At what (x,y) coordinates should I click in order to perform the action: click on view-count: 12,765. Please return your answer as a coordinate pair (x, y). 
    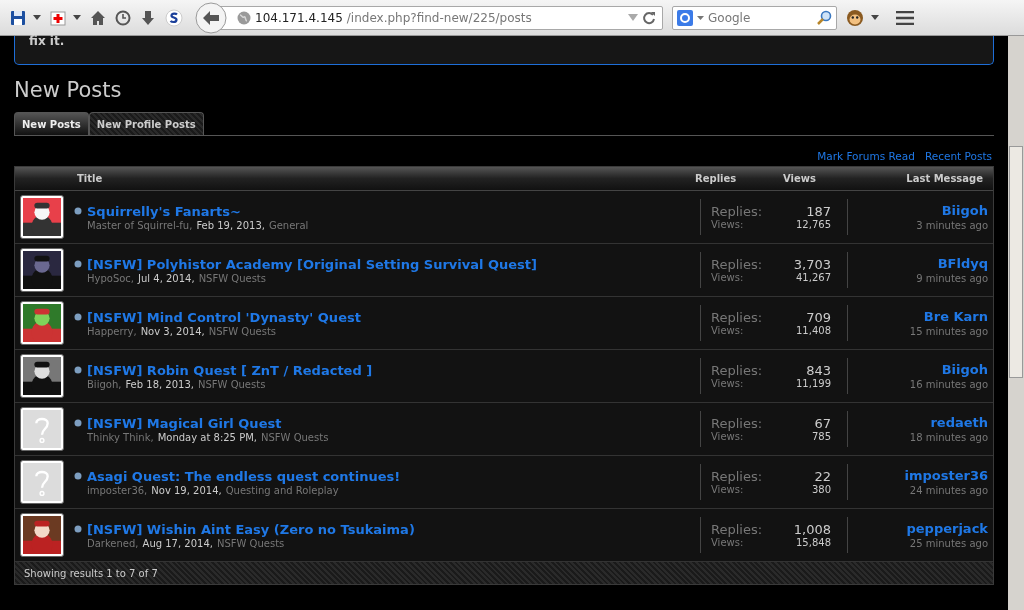
    Looking at the image, I should click on (813, 224).